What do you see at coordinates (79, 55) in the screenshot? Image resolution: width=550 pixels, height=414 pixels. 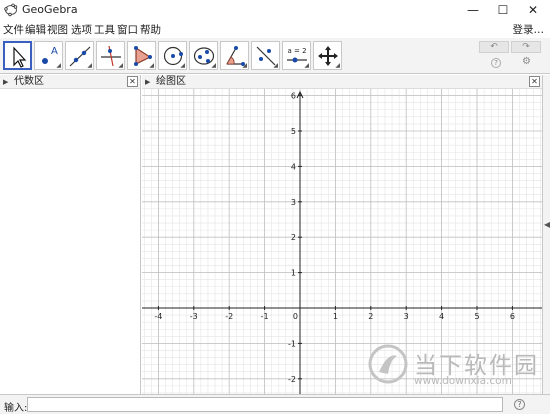 I see `tool-line: ◢` at bounding box center [79, 55].